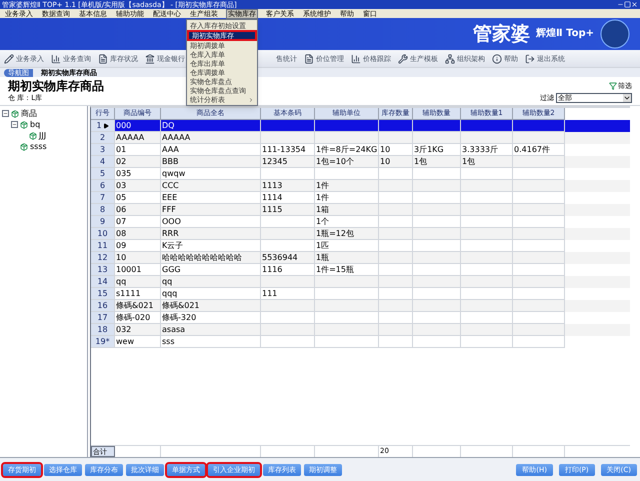 This screenshot has height=481, width=640. Describe the element at coordinates (103, 234) in the screenshot. I see `row-number: 10` at that location.